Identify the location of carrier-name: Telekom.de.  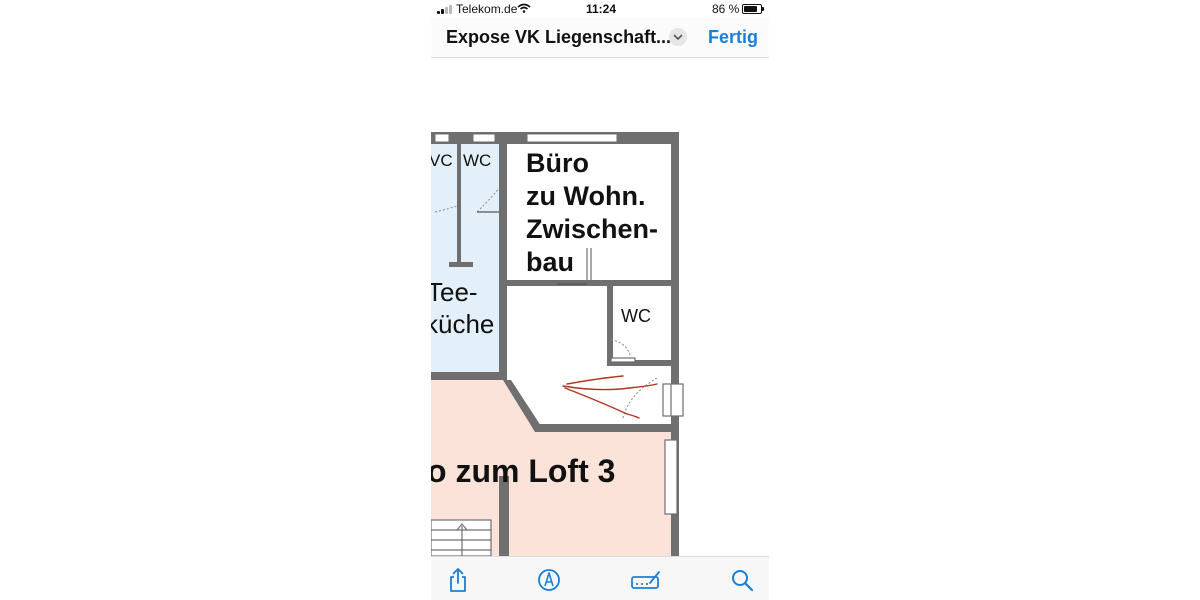
(487, 9).